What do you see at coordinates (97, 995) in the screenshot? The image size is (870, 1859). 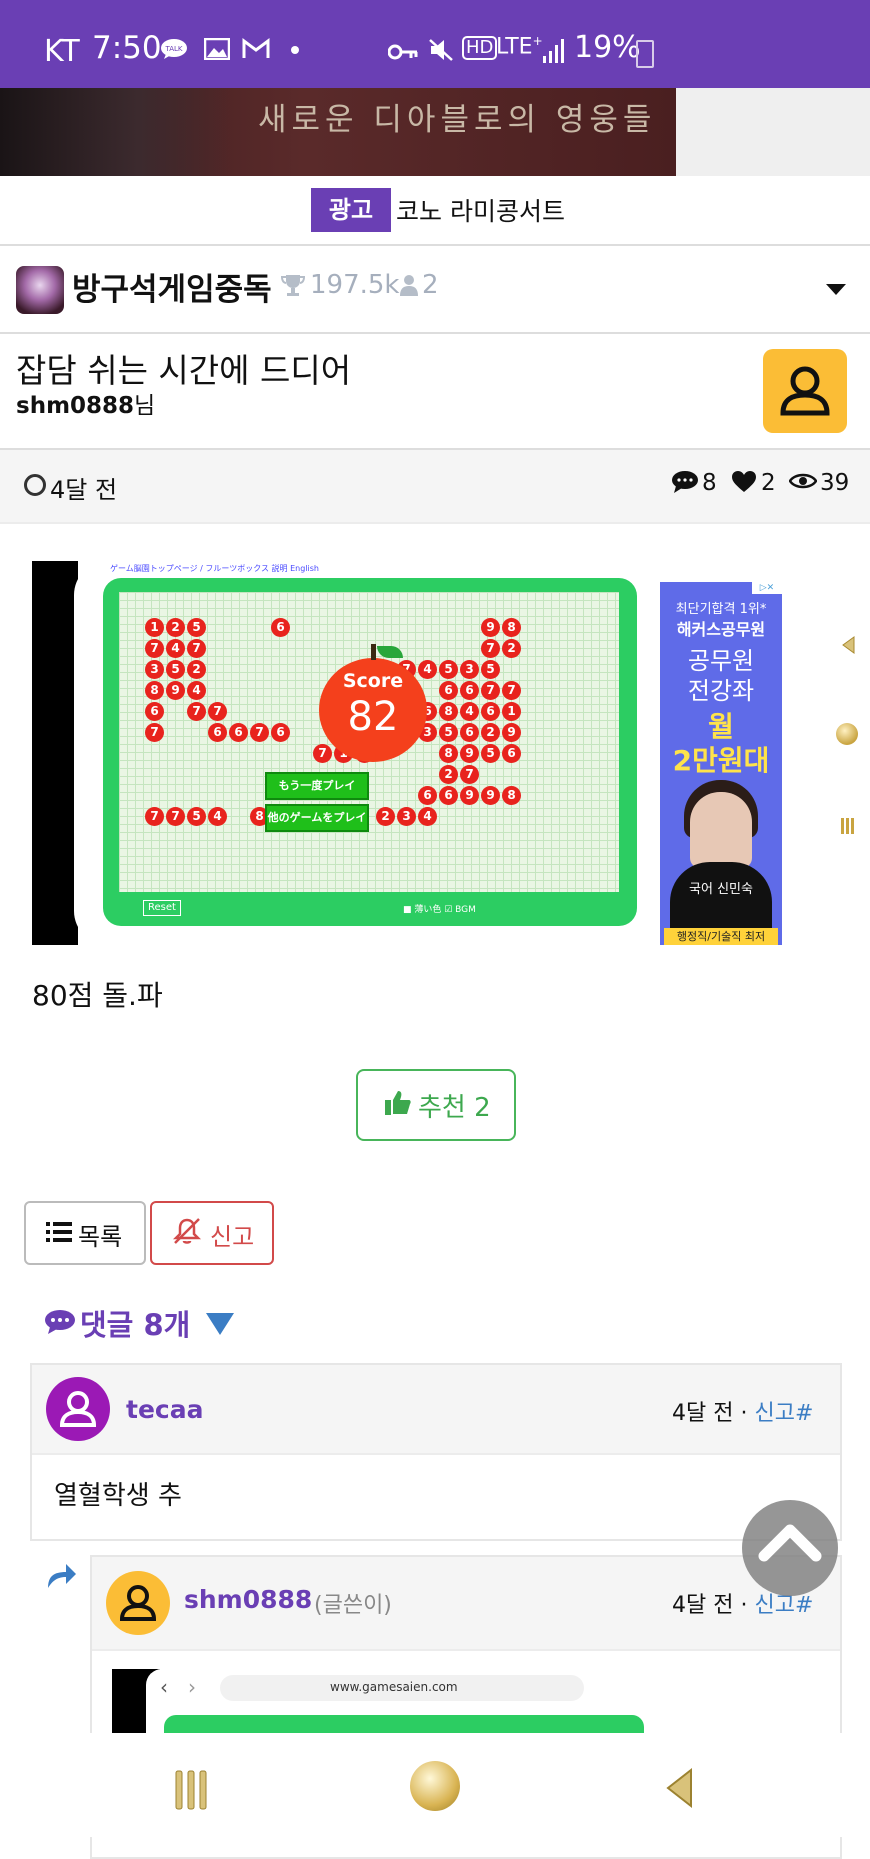 I see `post-body: 80점 돌.파` at bounding box center [97, 995].